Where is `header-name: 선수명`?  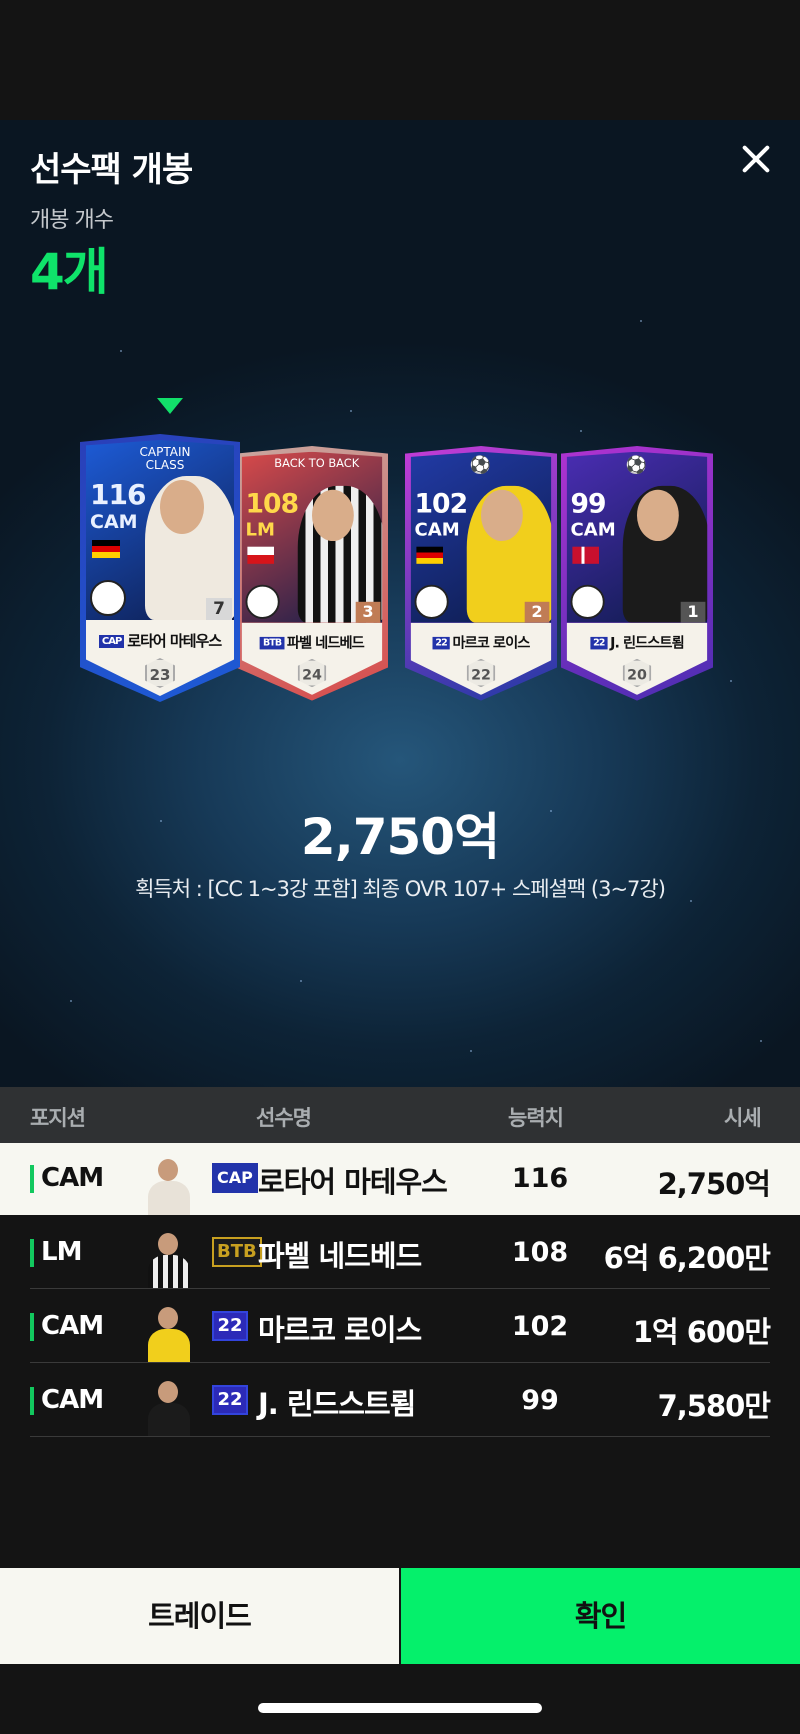 header-name: 선수명 is located at coordinates (284, 1118).